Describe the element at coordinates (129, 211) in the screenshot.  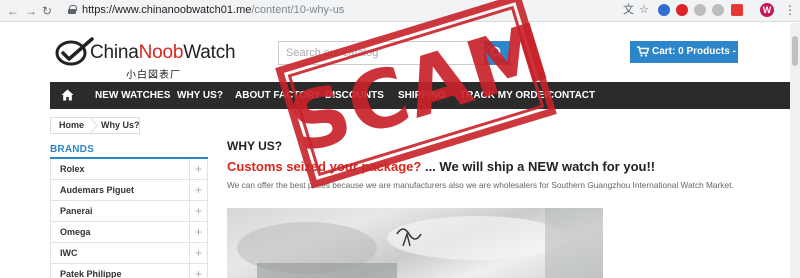
I see `brand-item-panerai: Panerai +` at that location.